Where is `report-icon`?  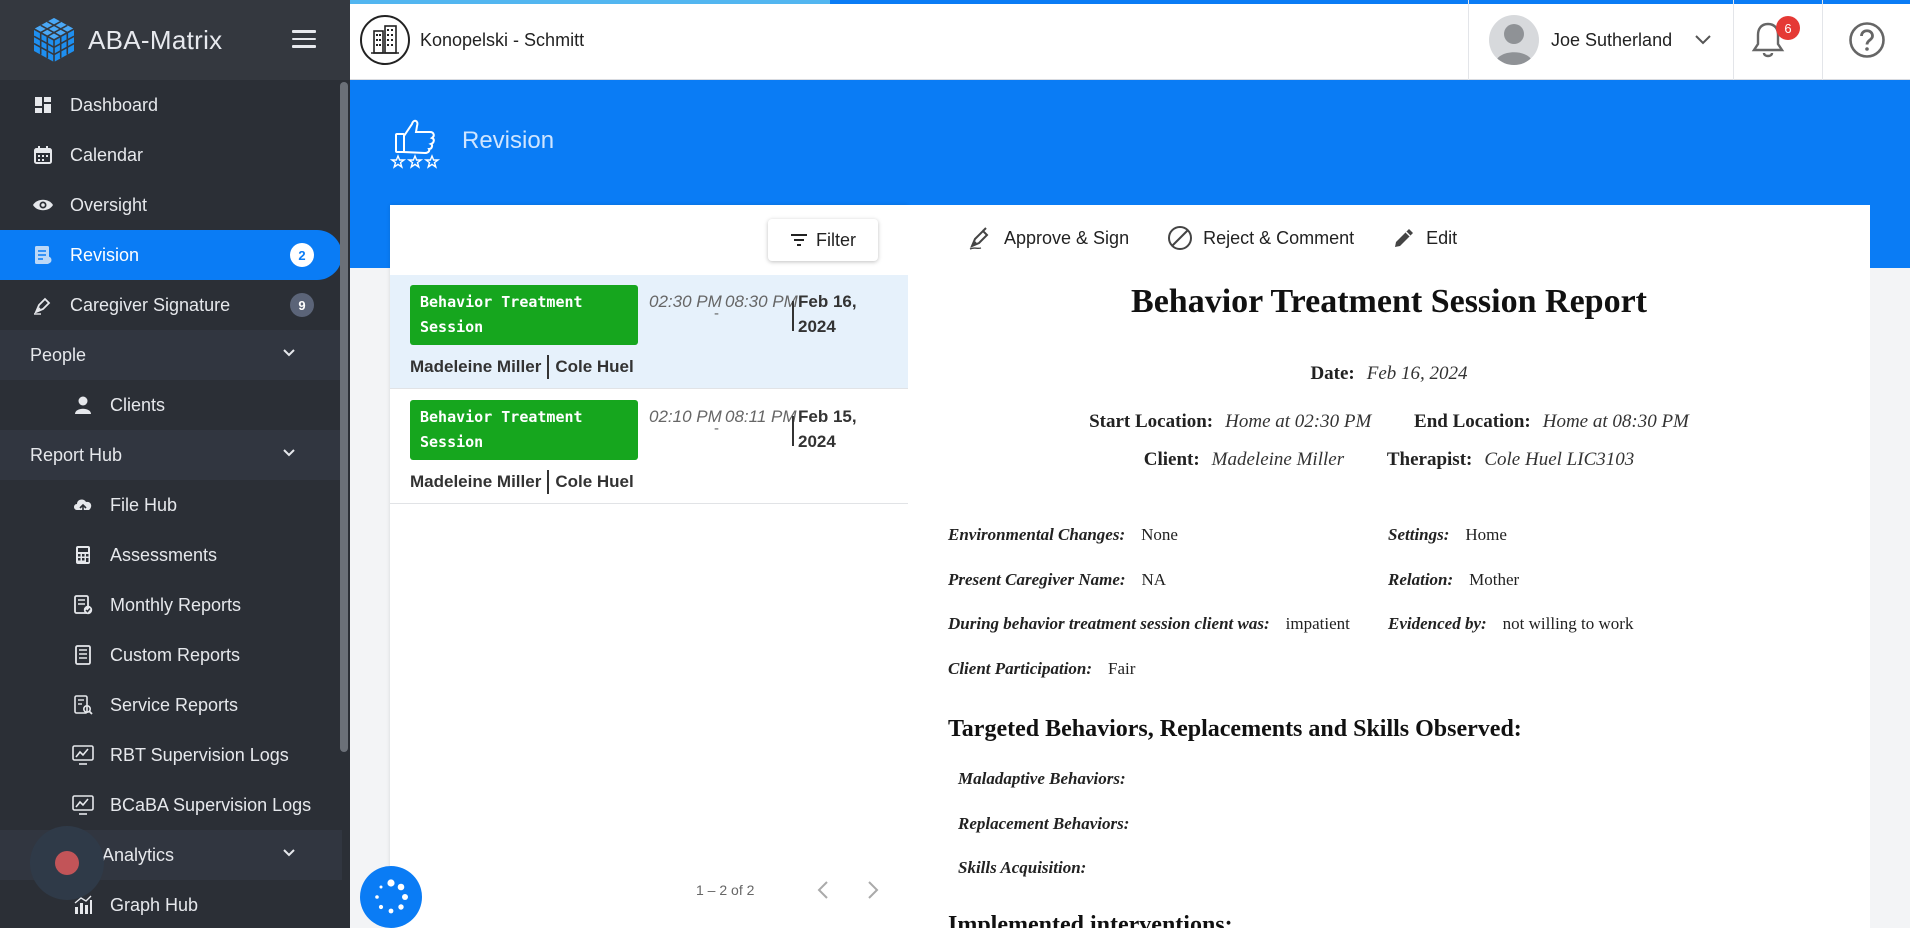
report-icon is located at coordinates (83, 655).